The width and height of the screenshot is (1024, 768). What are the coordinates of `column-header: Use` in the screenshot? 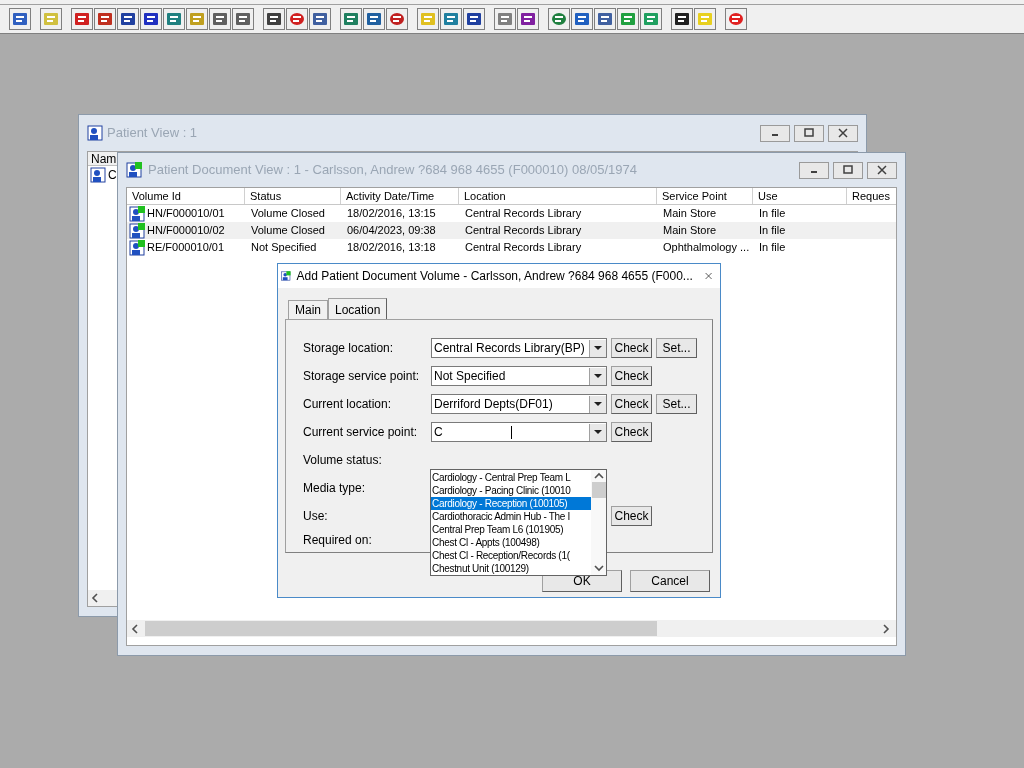 It's located at (800, 196).